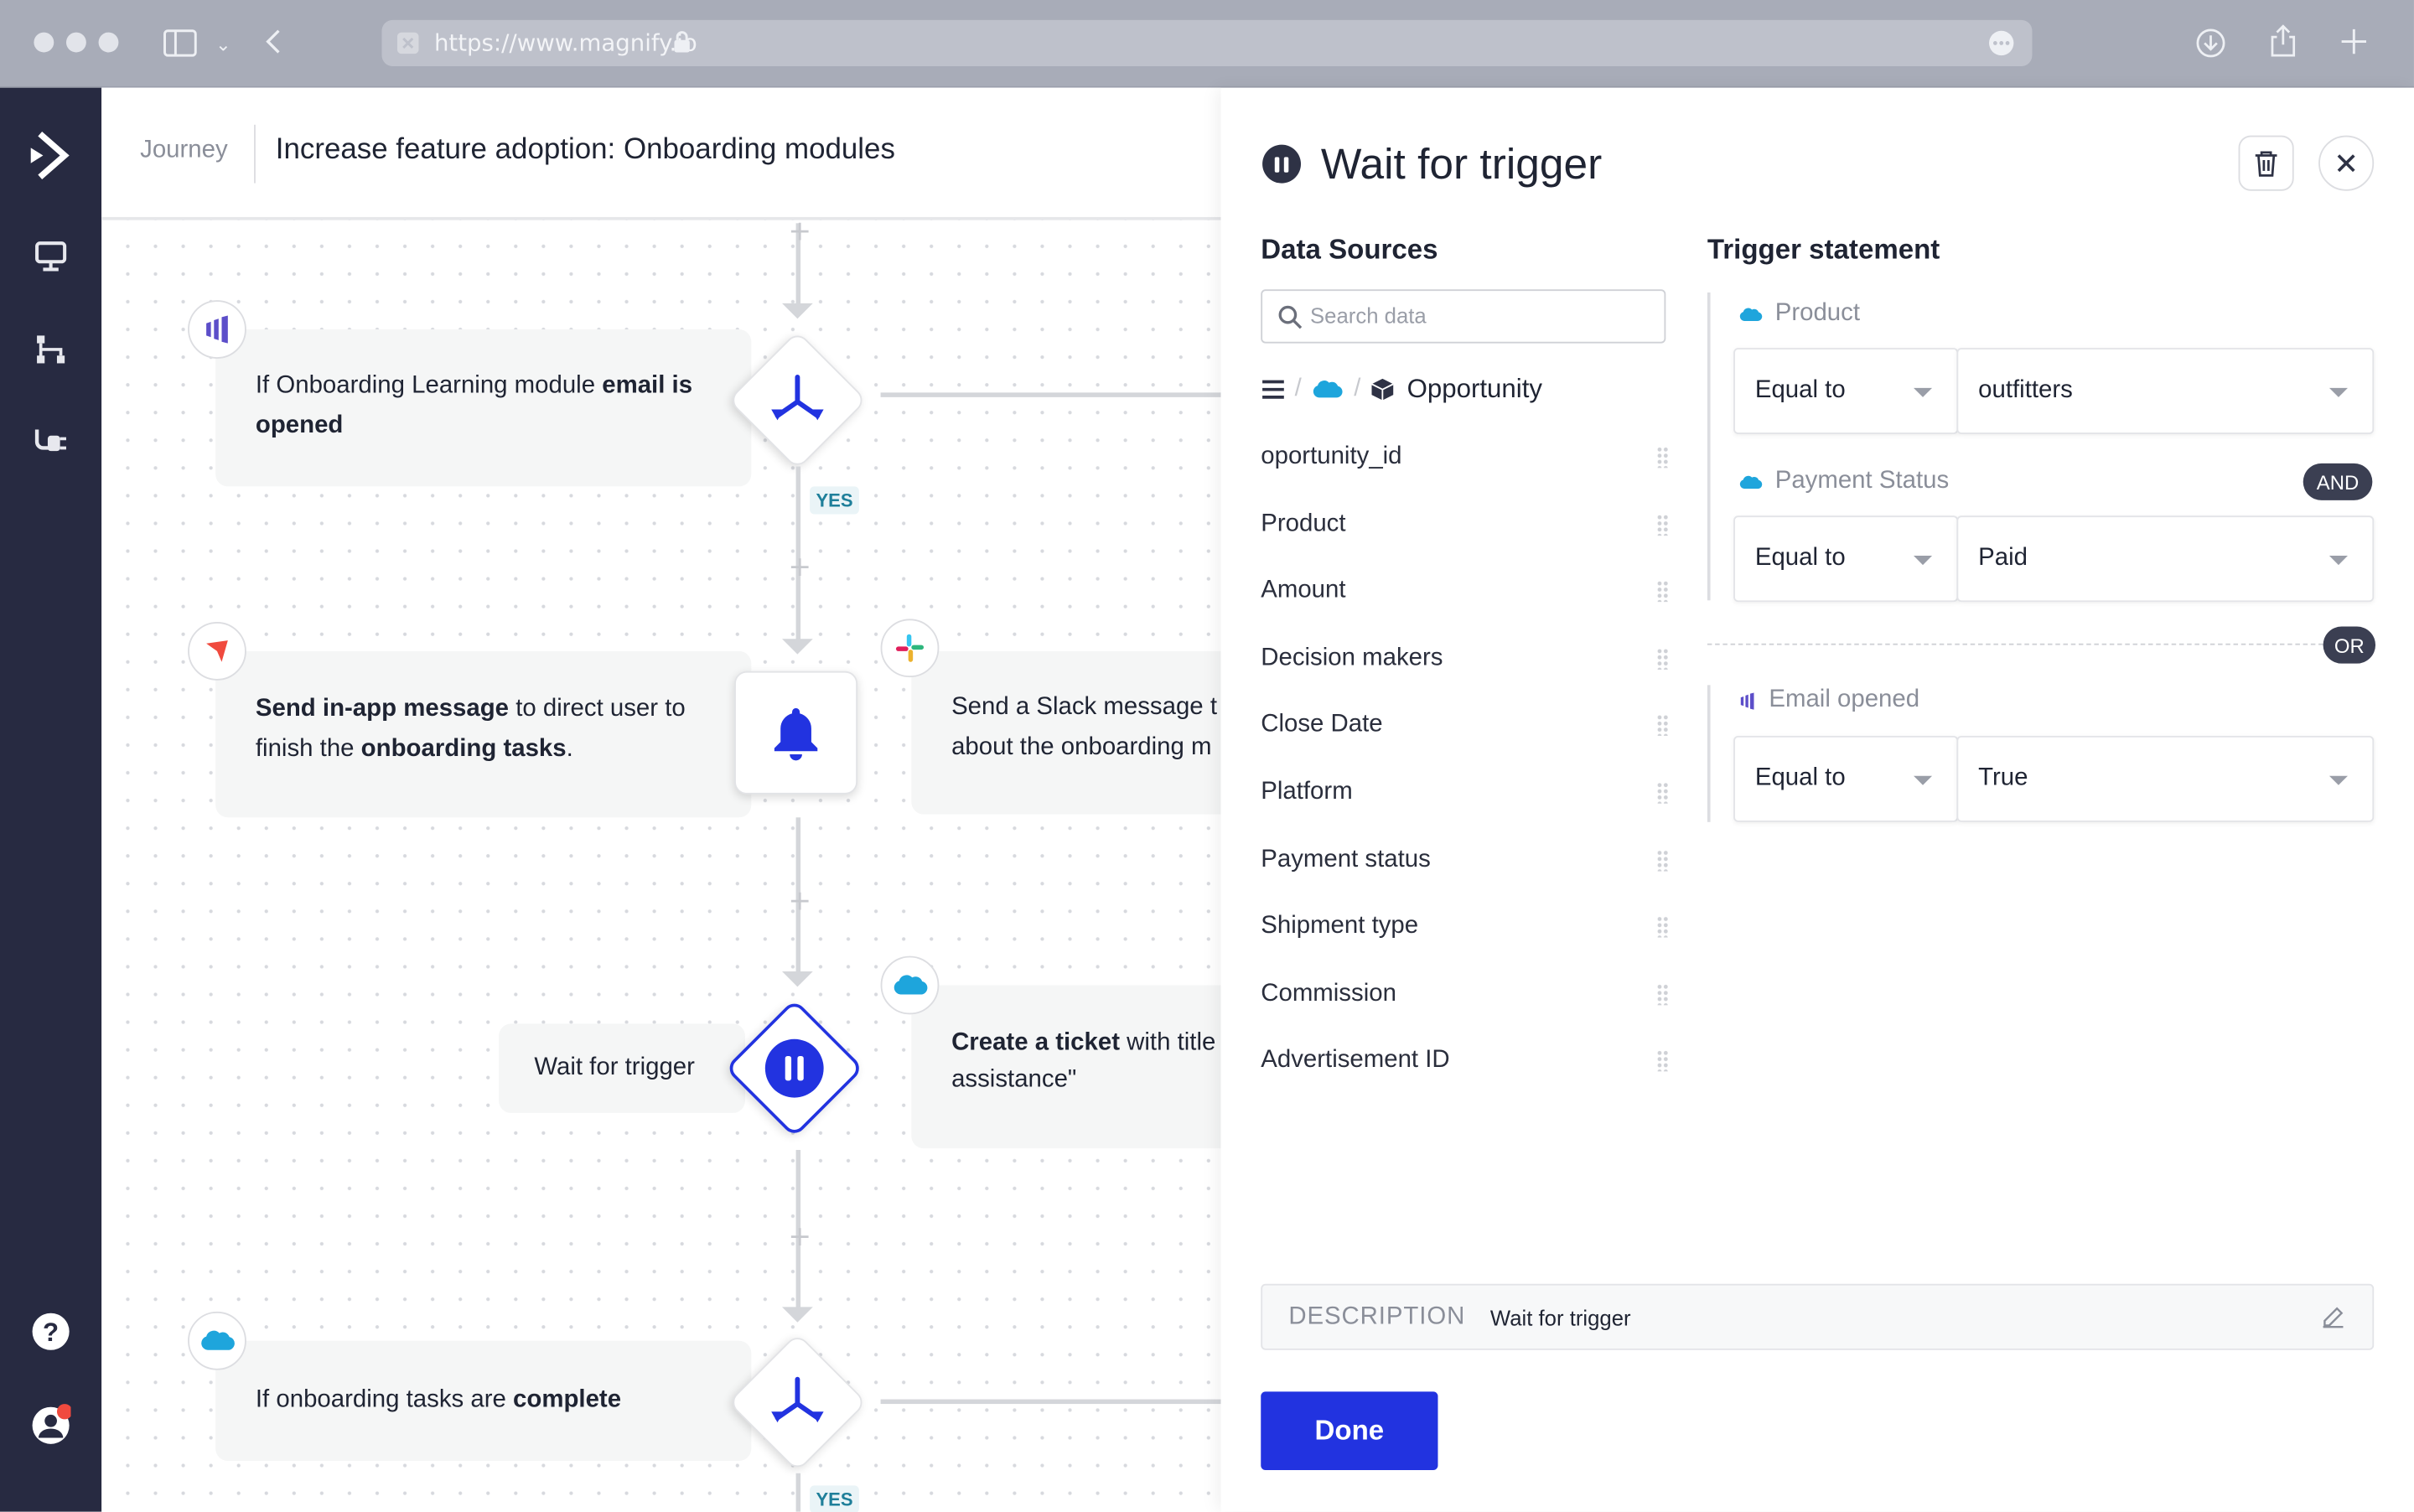 The image size is (2414, 1512). Describe the element at coordinates (1051, 1402) in the screenshot. I see `branch-line` at that location.